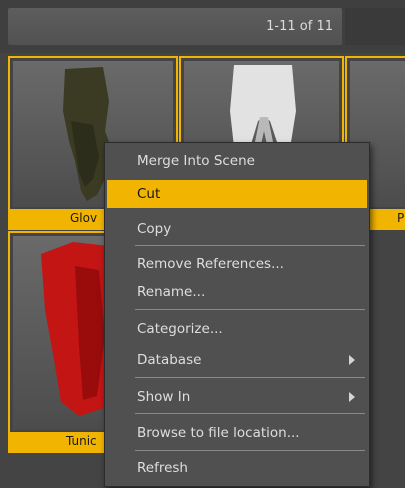  What do you see at coordinates (299, 26) in the screenshot?
I see `page-count-label: 1-11 of 11` at bounding box center [299, 26].